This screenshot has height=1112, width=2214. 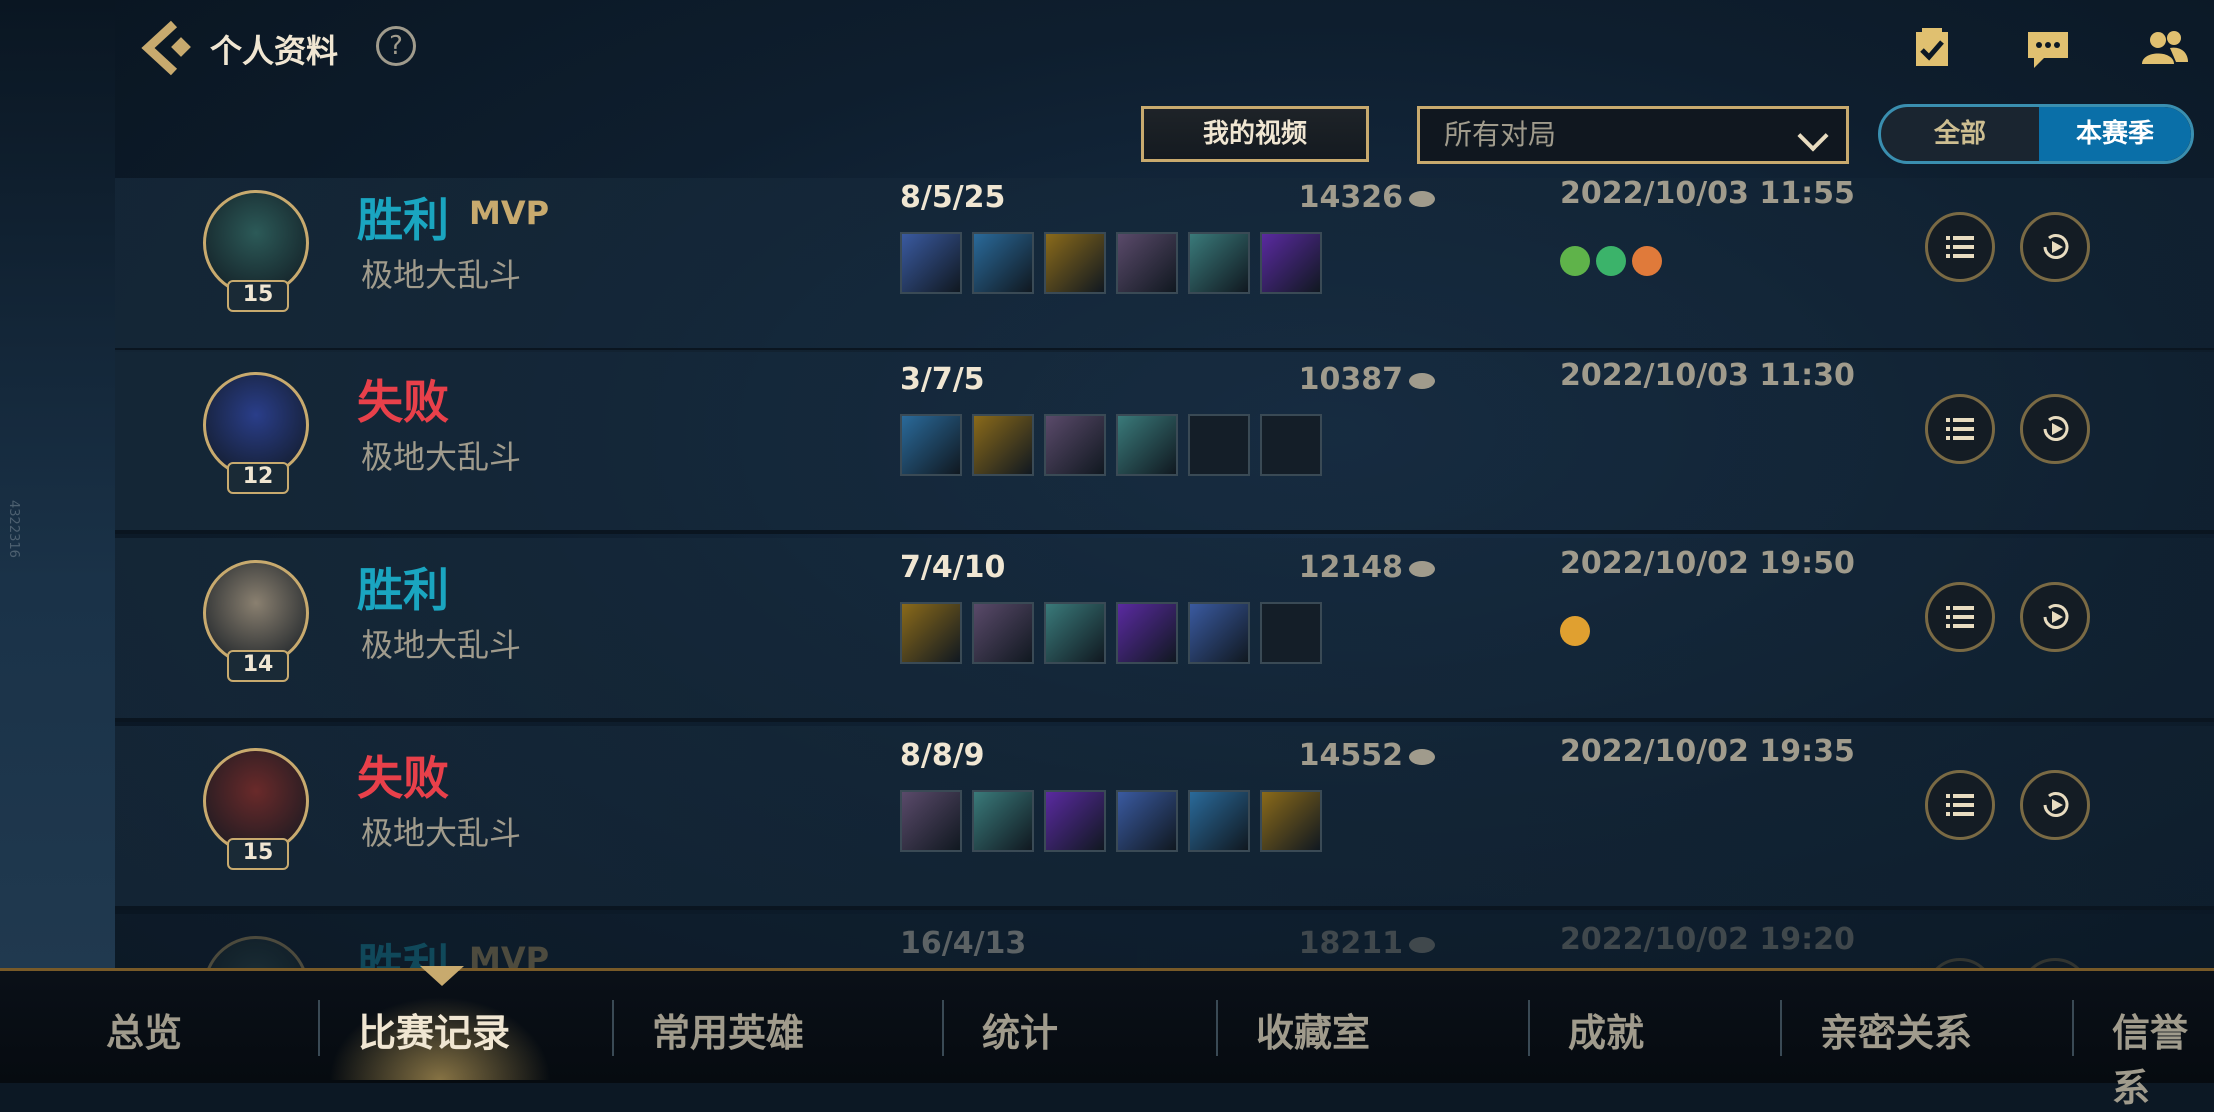 I want to click on match-date: 2022/10/03 11:30, so click(x=1707, y=375).